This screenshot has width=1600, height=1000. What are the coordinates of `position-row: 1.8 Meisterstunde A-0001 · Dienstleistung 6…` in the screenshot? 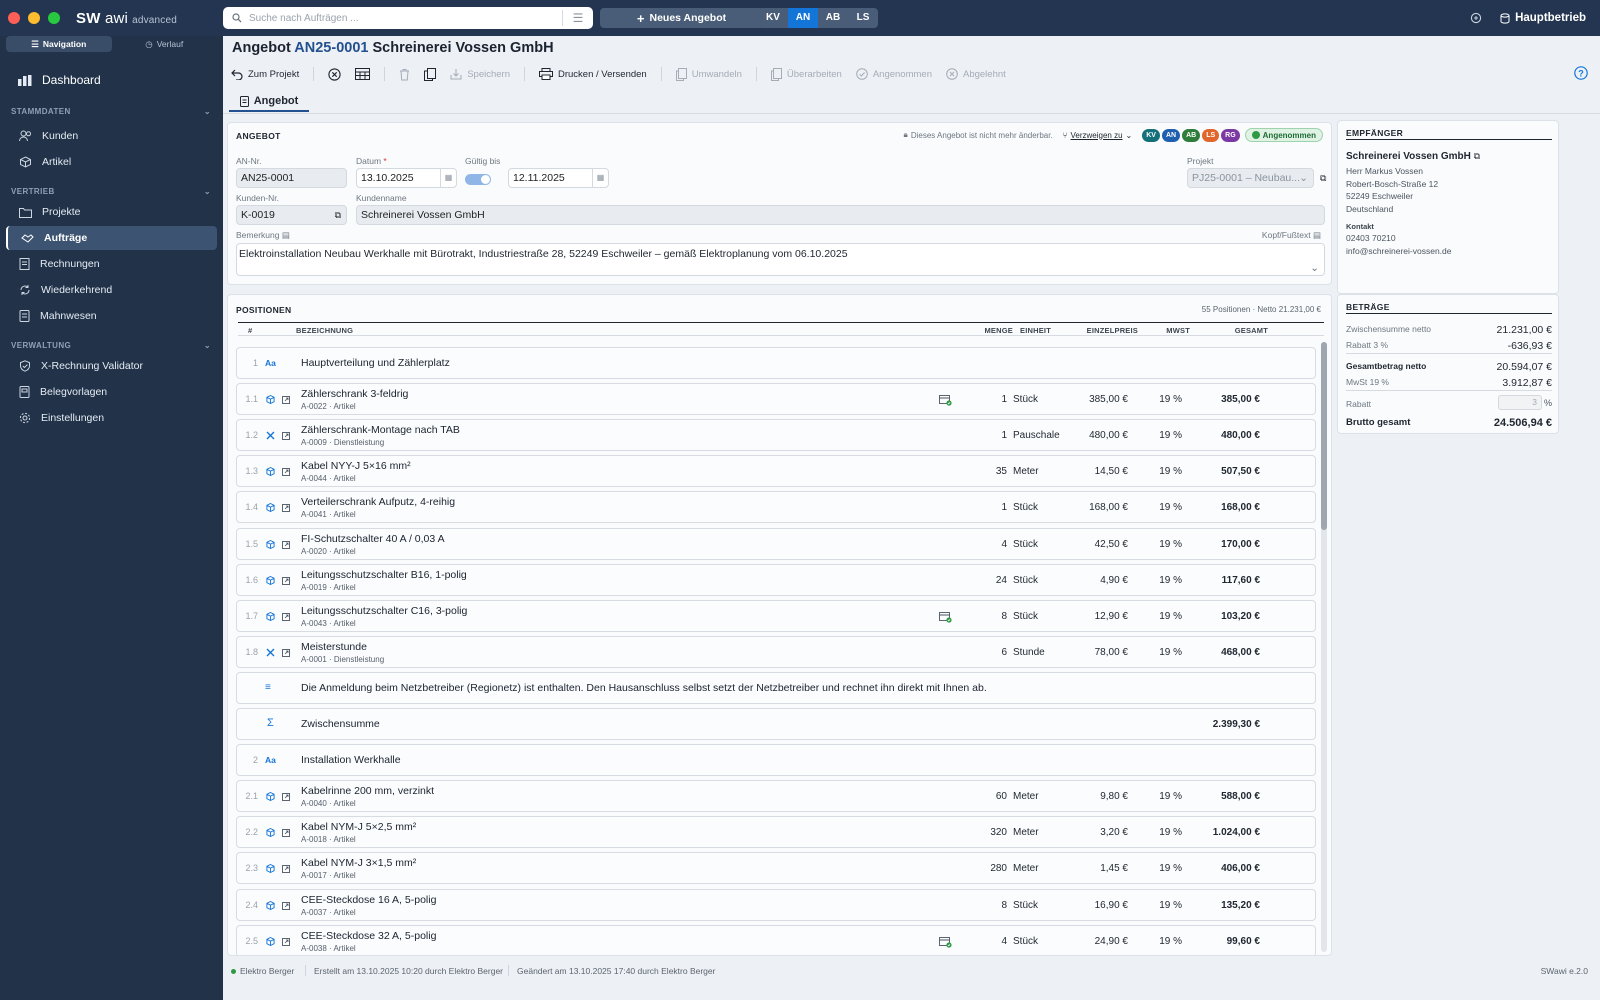 It's located at (776, 651).